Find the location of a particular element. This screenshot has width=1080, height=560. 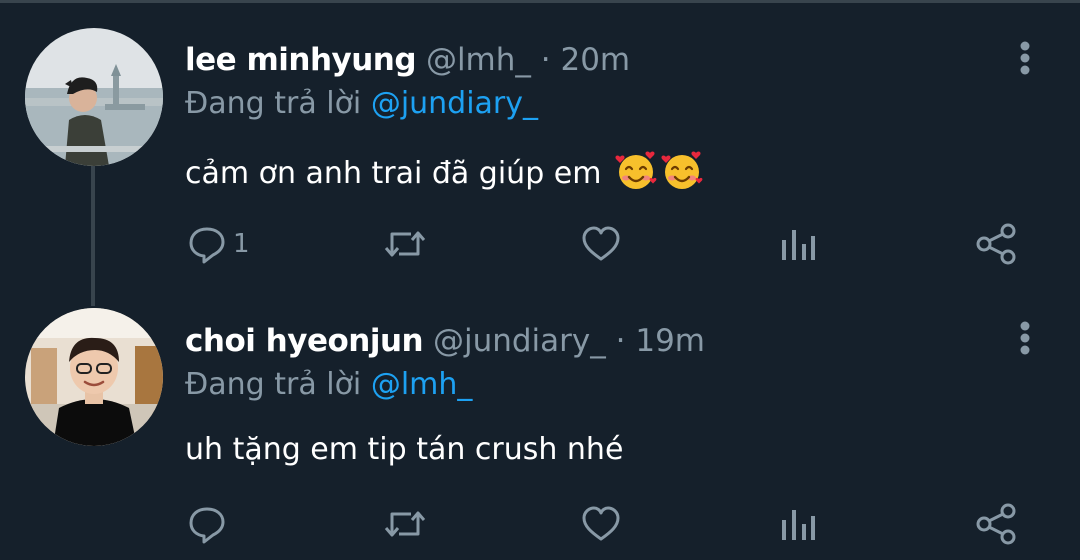

tweet-text: uh tặng em tip tán crush nhé is located at coordinates (404, 450).